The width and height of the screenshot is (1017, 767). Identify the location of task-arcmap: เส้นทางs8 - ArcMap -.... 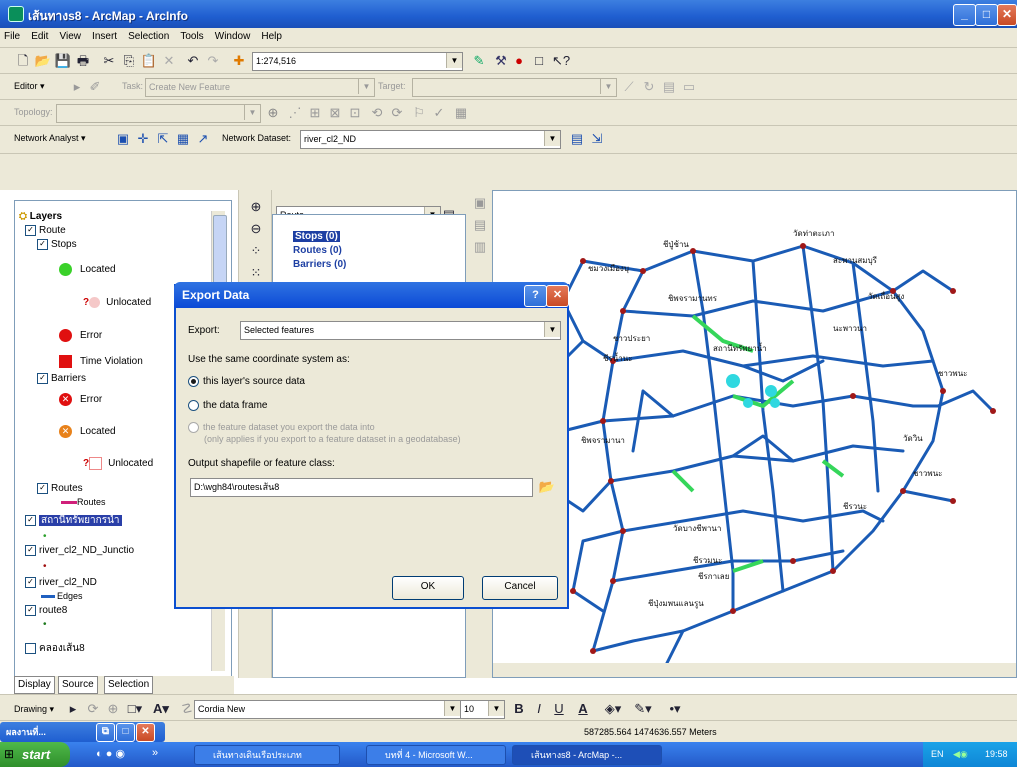
(587, 755).